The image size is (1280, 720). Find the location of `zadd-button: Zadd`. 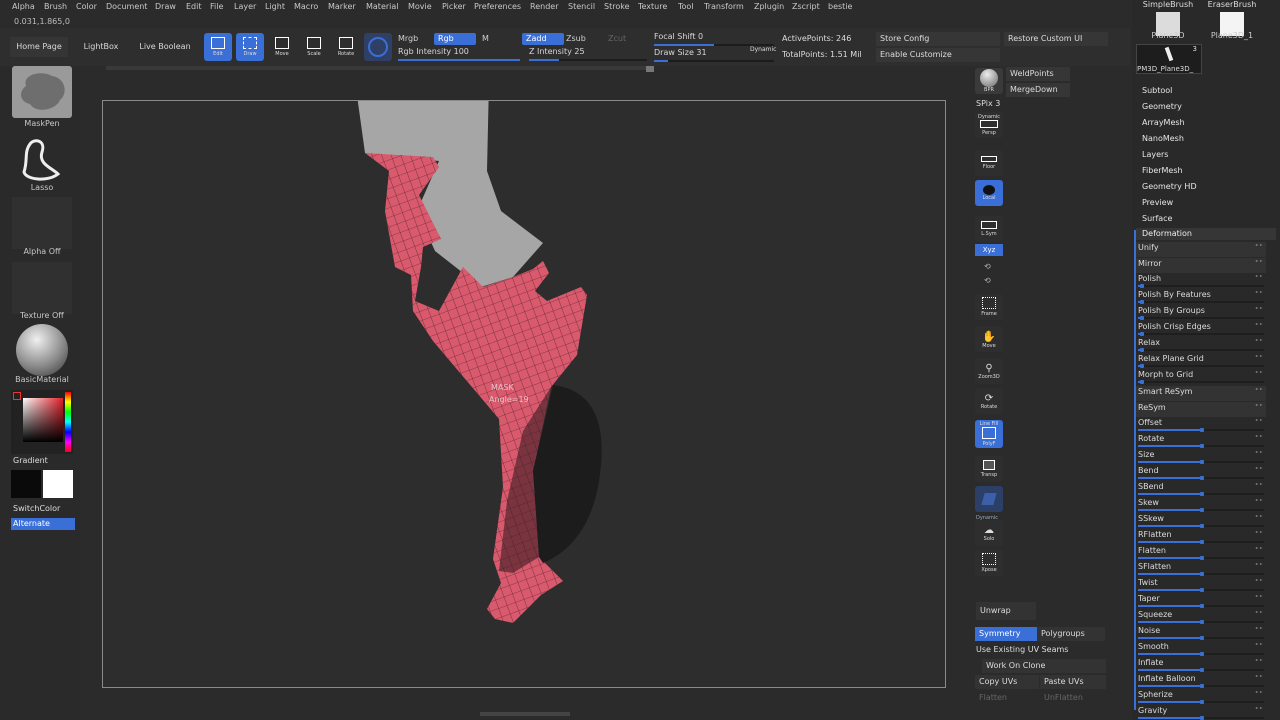

zadd-button: Zadd is located at coordinates (543, 39).